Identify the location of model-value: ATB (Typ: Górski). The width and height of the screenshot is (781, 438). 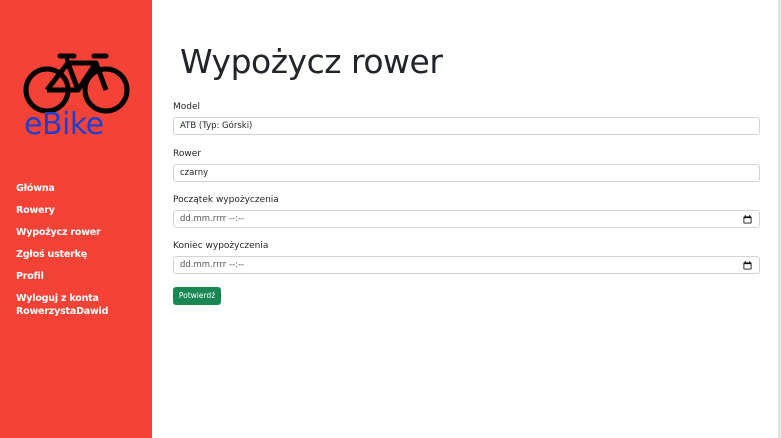
(216, 126).